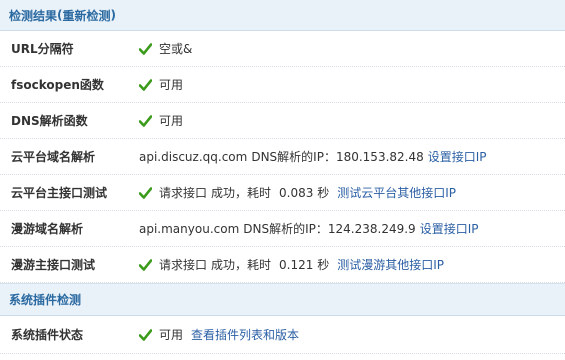 This screenshot has height=360, width=565. What do you see at coordinates (53, 265) in the screenshot?
I see `row-label: 漫游主接口测试` at bounding box center [53, 265].